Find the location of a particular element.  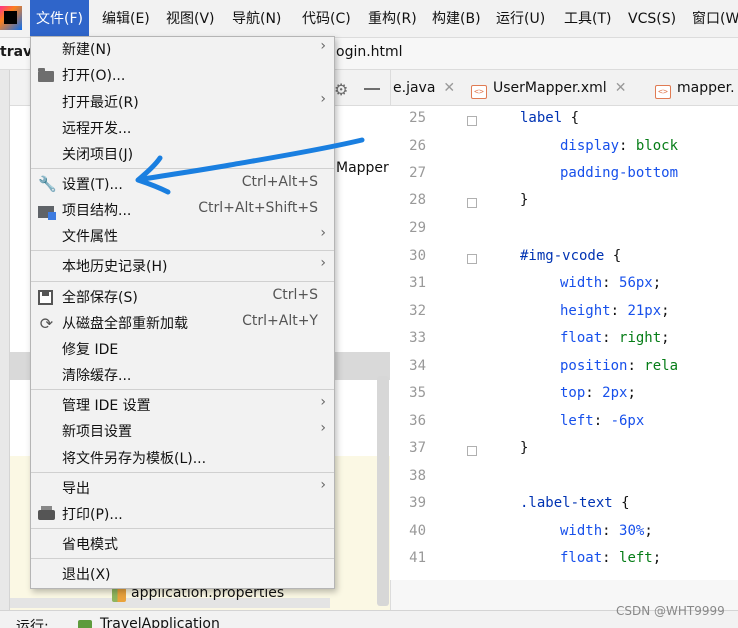

code-token: width is located at coordinates (581, 283).